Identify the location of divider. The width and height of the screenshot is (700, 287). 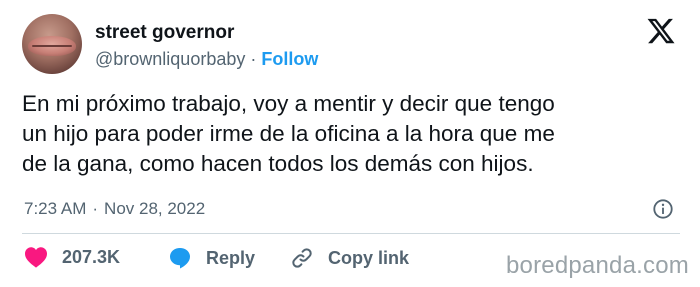
(351, 233).